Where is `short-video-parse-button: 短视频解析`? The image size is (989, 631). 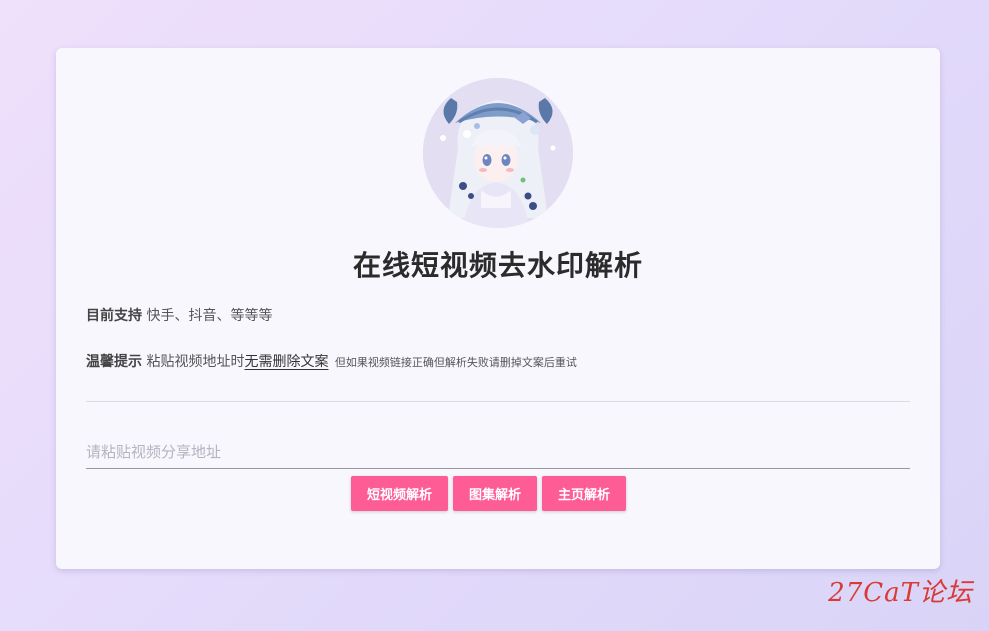 short-video-parse-button: 短视频解析 is located at coordinates (400, 493).